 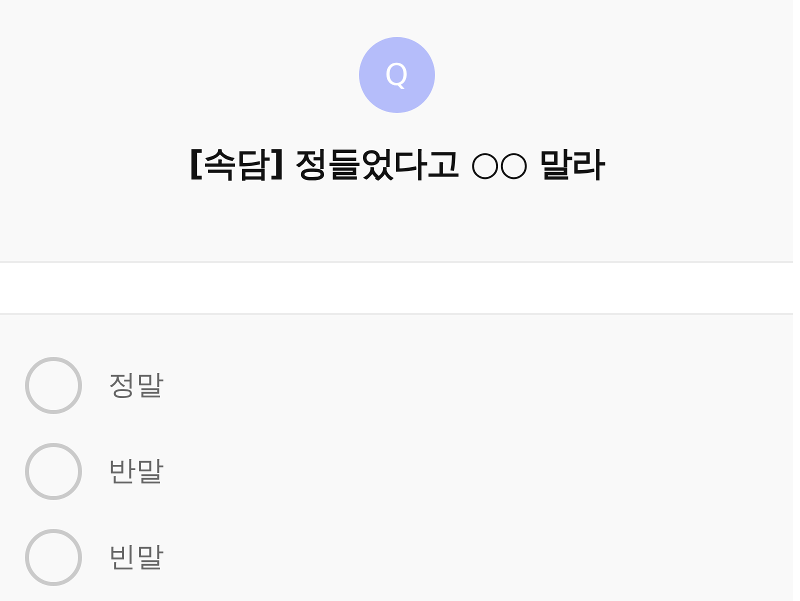 I want to click on option-label: 빈말, so click(x=136, y=557).